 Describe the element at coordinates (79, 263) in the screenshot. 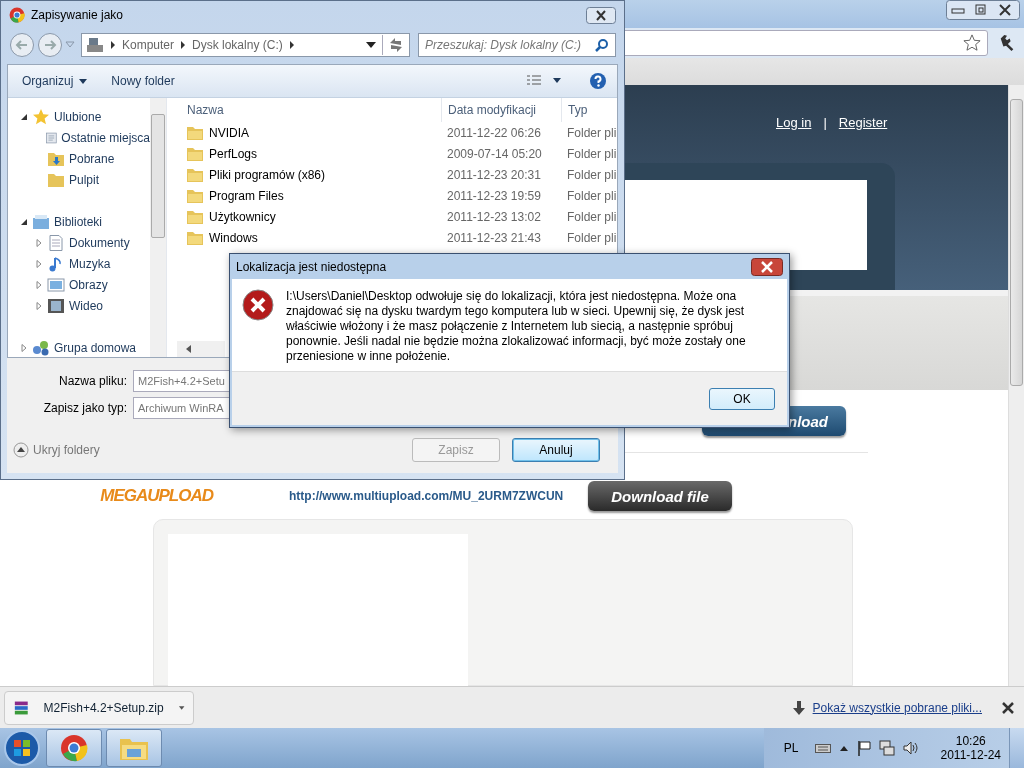

I see `sidebar-item: Muzyka` at that location.